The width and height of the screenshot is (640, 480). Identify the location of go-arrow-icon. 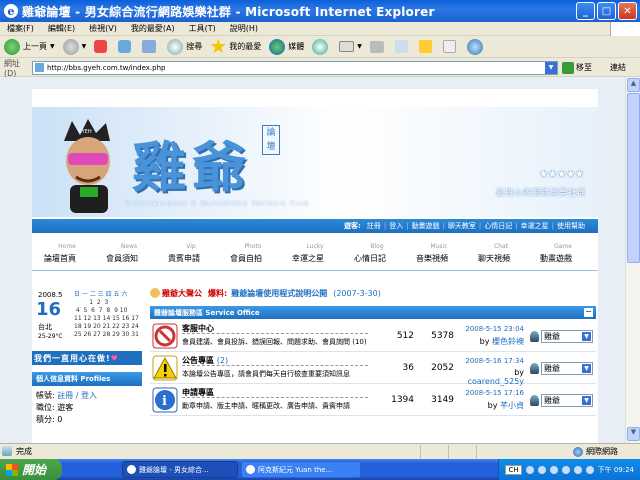
(568, 67).